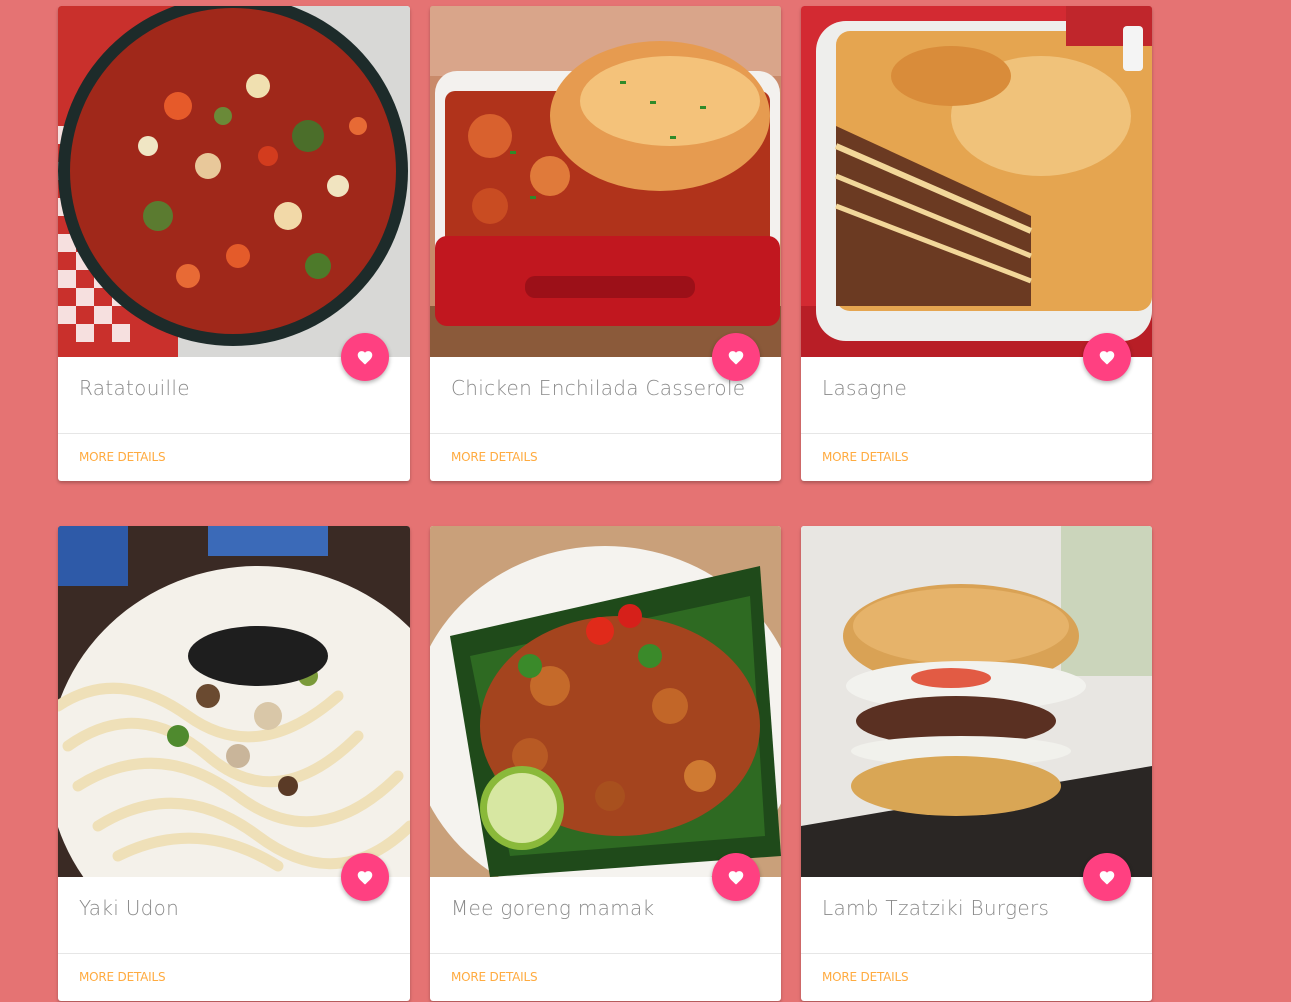 The image size is (1291, 1002). I want to click on recipe-title: Yaki Udon, so click(129, 908).